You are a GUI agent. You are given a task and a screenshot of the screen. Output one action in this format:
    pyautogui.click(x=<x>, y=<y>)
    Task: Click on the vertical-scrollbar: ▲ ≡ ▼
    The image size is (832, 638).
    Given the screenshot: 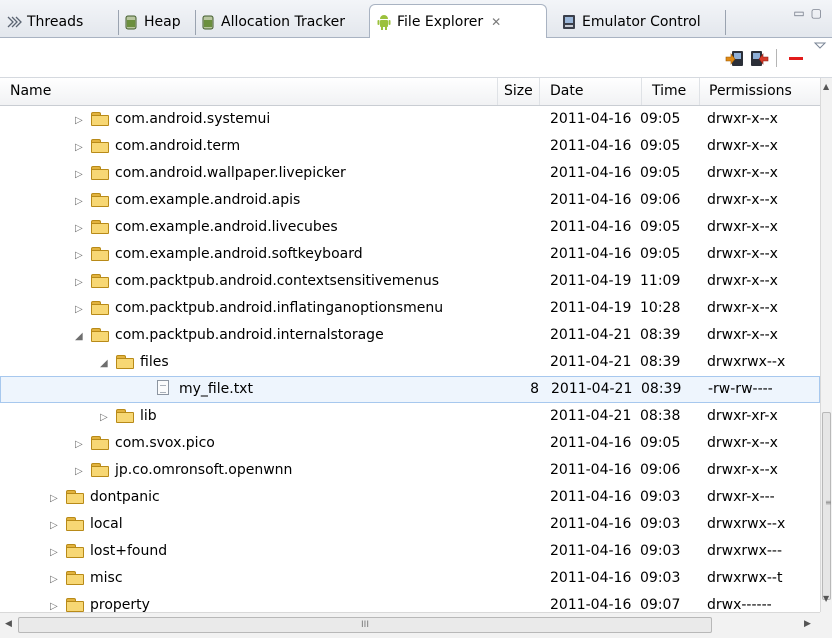 What is the action you would take?
    pyautogui.click(x=826, y=345)
    